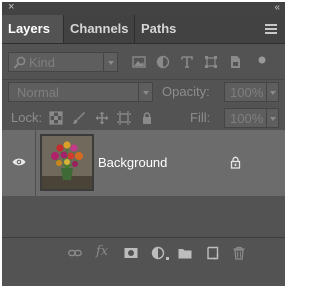 This screenshot has height=288, width=320. Describe the element at coordinates (187, 62) in the screenshot. I see `type-filter-icon` at that location.